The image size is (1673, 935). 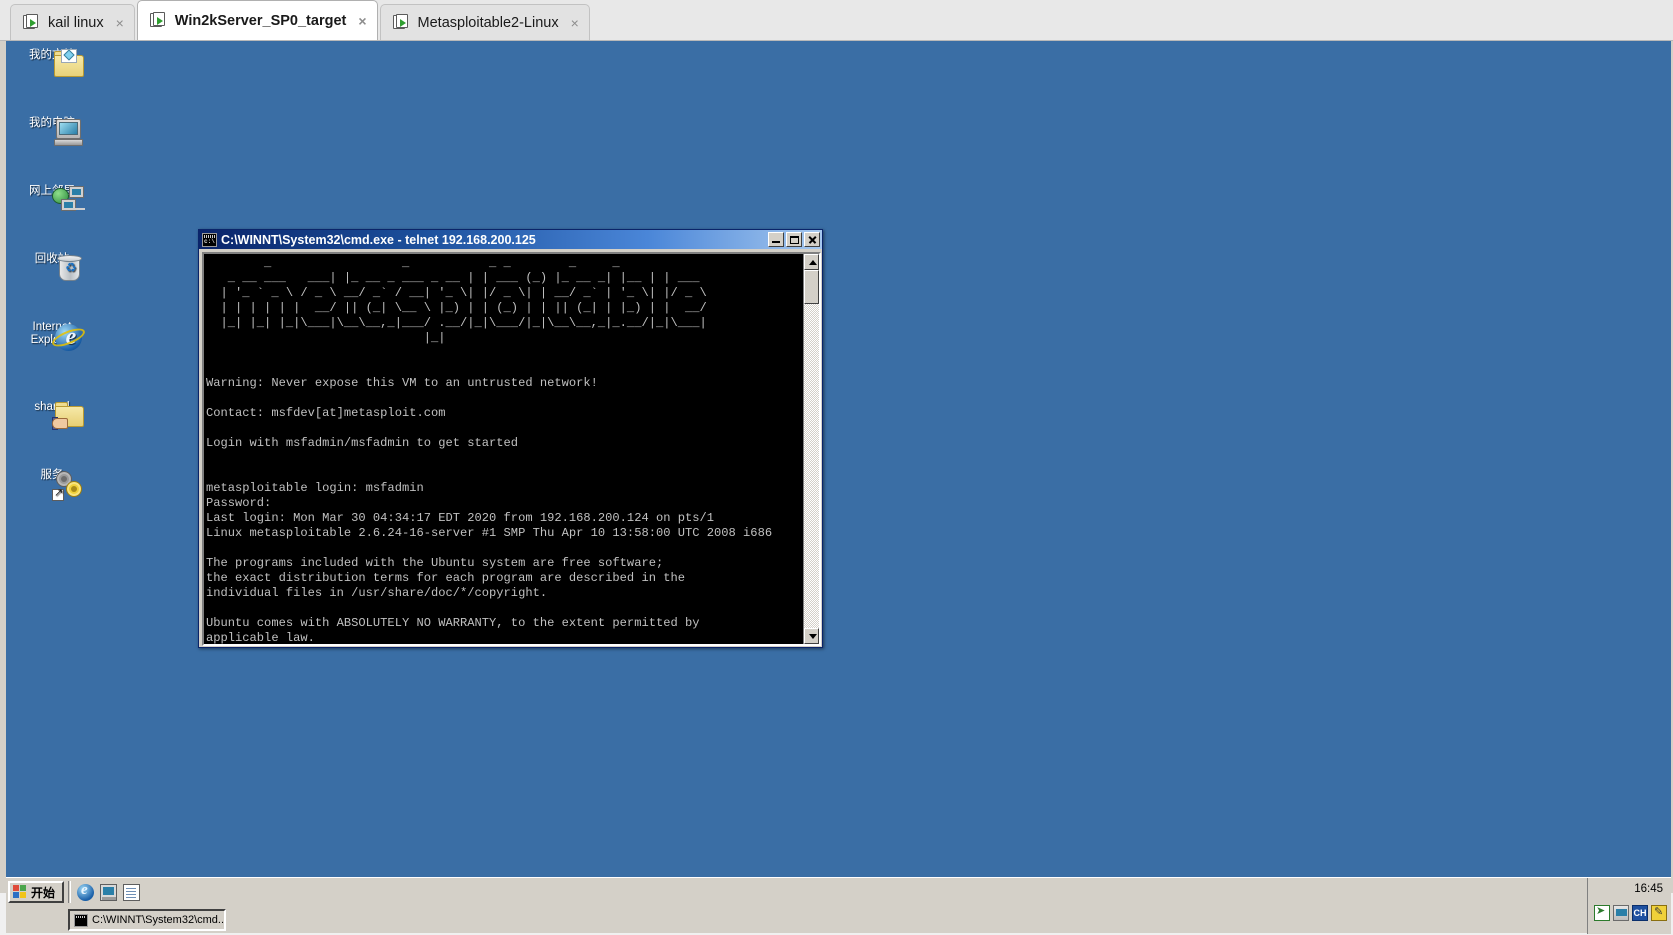 I want to click on show-desktop-icon, so click(x=108, y=892).